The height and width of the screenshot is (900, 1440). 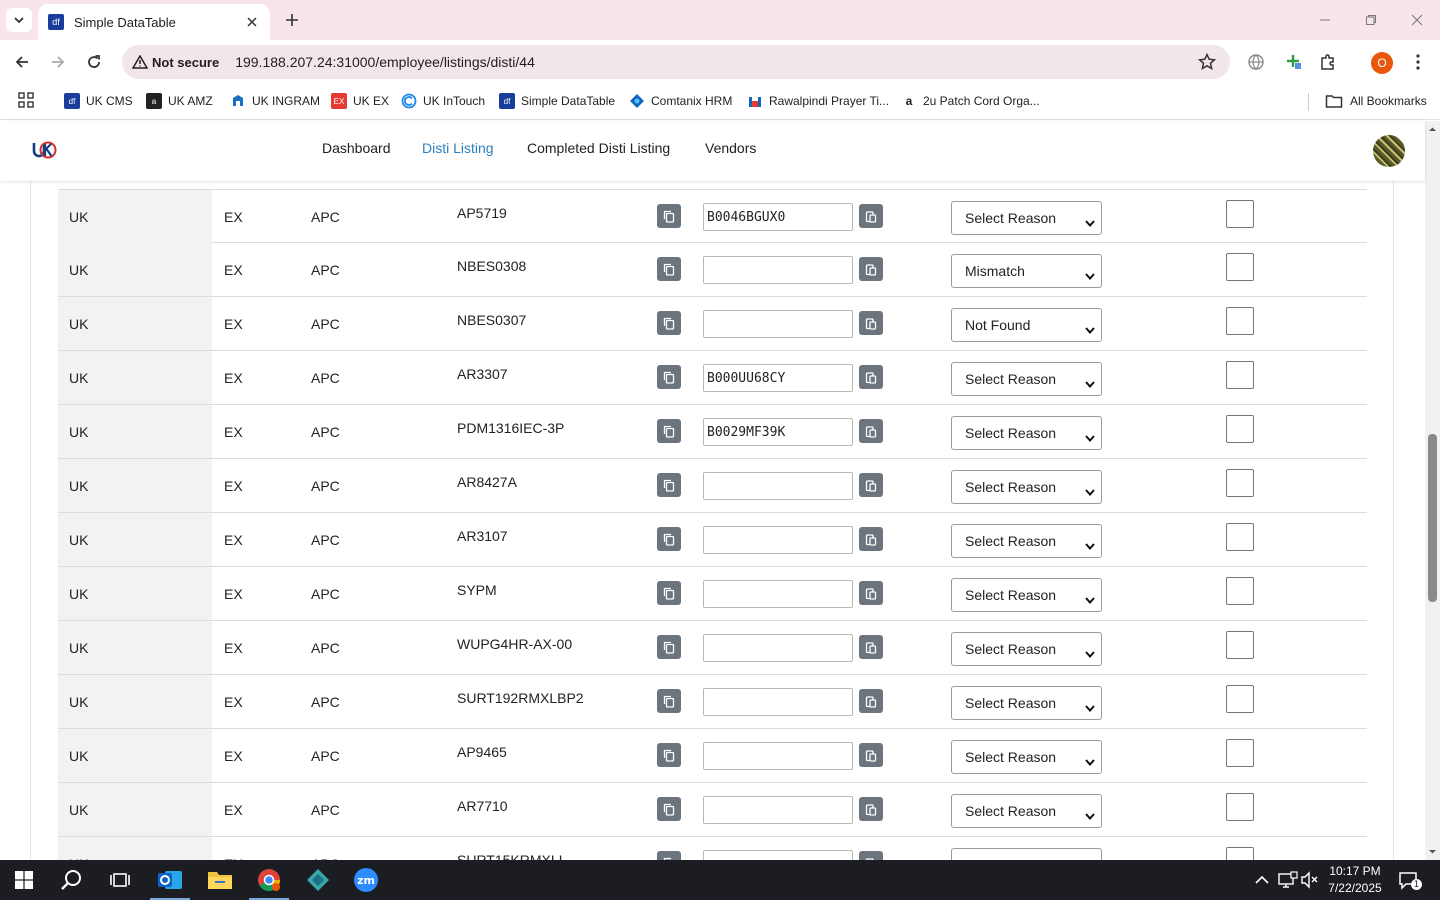 I want to click on bookmark-star-button, so click(x=1207, y=64).